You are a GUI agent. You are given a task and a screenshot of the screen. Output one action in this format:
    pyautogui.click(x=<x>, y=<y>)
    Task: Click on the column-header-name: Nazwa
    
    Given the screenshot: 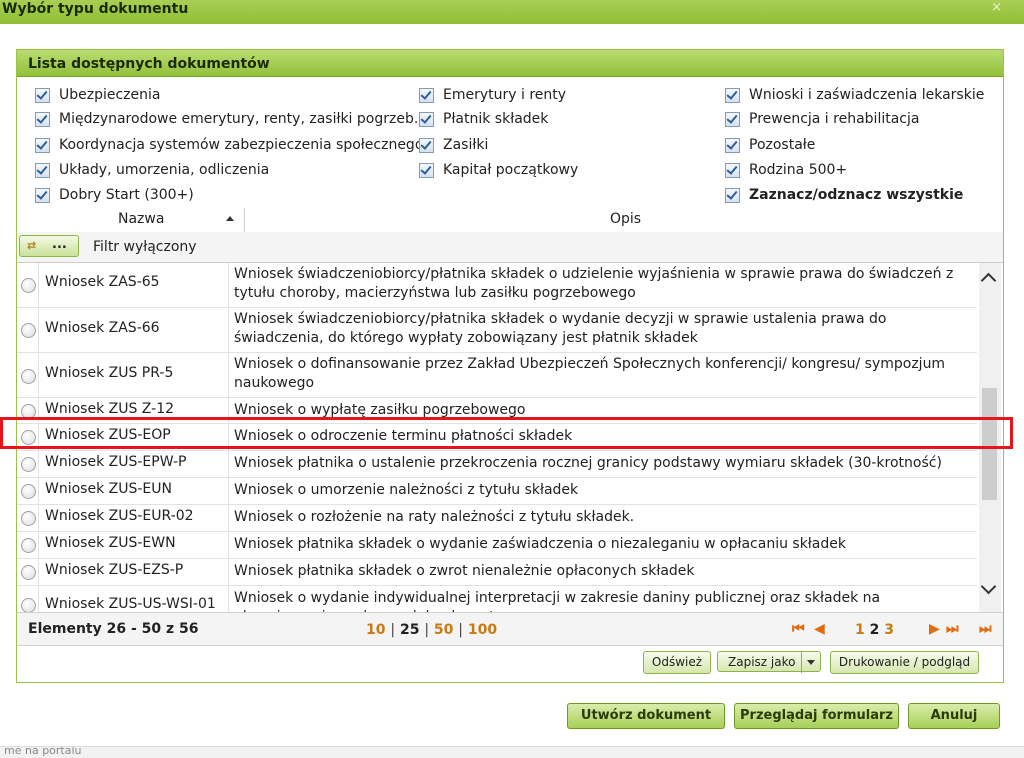 What is the action you would take?
    pyautogui.click(x=141, y=219)
    